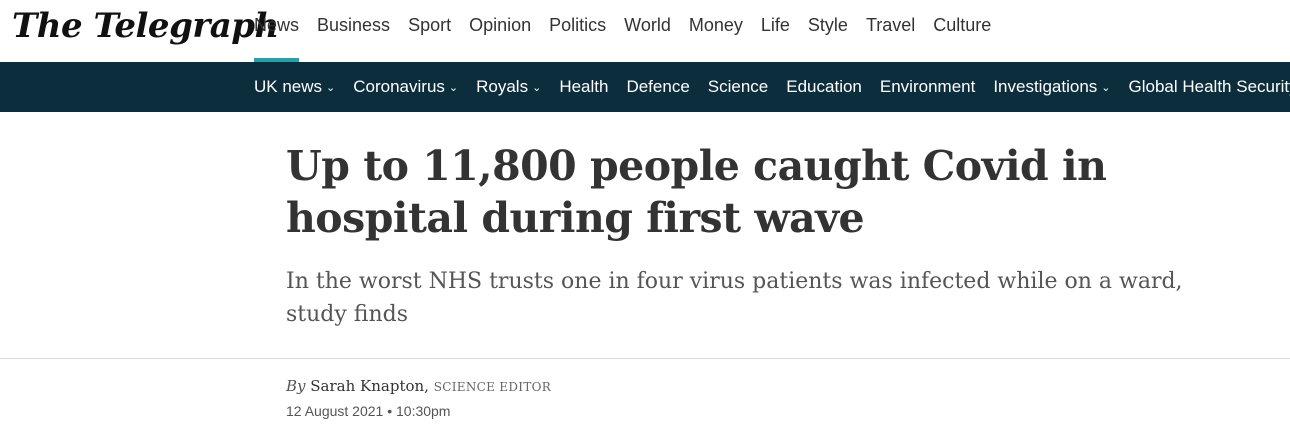 The height and width of the screenshot is (427, 1290). I want to click on sub-nav-label: Education, so click(824, 86).